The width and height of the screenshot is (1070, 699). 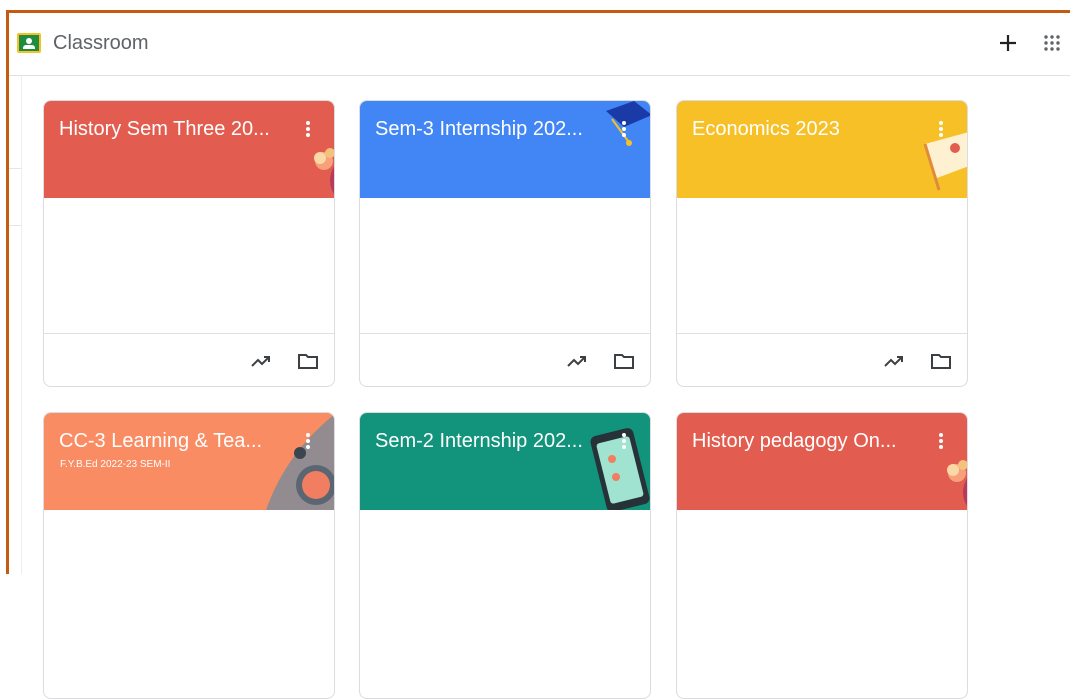 I want to click on app-title: Classroom, so click(x=101, y=43).